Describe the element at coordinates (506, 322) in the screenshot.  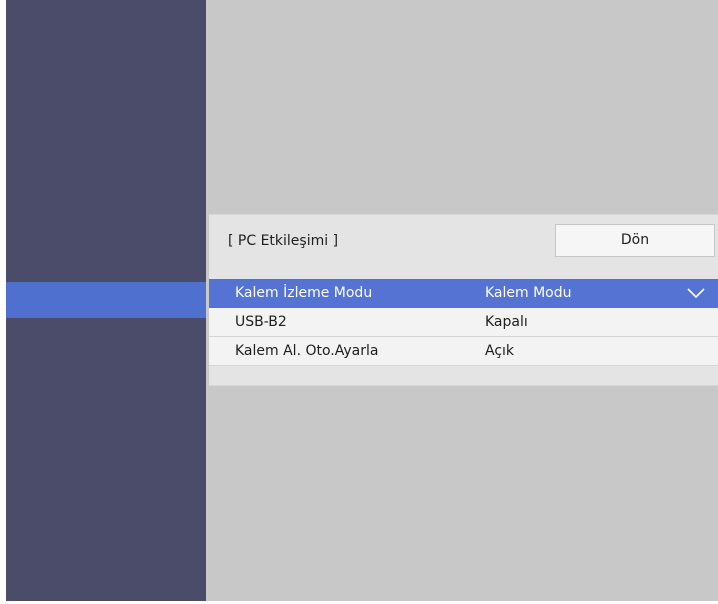
I see `menu-row-value: Kapalı` at that location.